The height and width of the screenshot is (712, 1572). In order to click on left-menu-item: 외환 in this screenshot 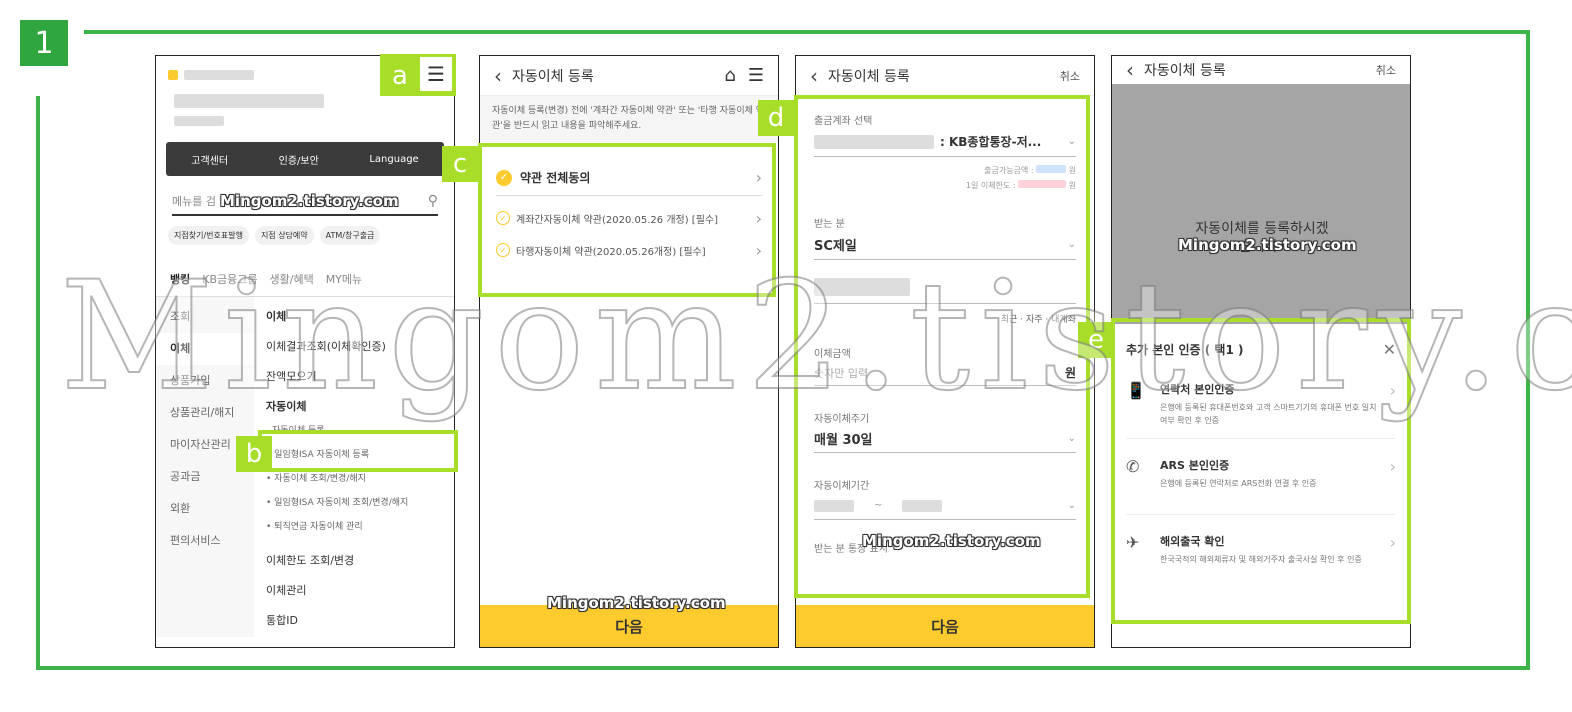, I will do `click(205, 509)`.